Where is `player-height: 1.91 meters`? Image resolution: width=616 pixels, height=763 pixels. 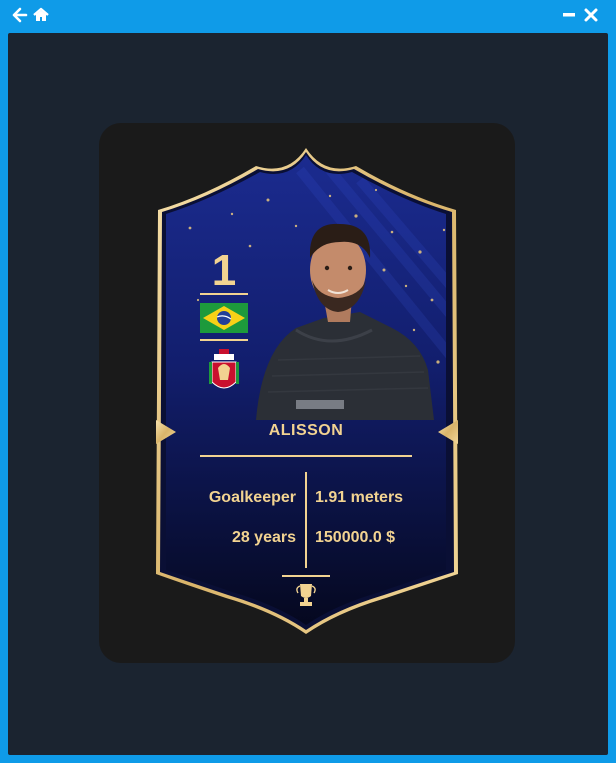 player-height: 1.91 meters is located at coordinates (359, 497).